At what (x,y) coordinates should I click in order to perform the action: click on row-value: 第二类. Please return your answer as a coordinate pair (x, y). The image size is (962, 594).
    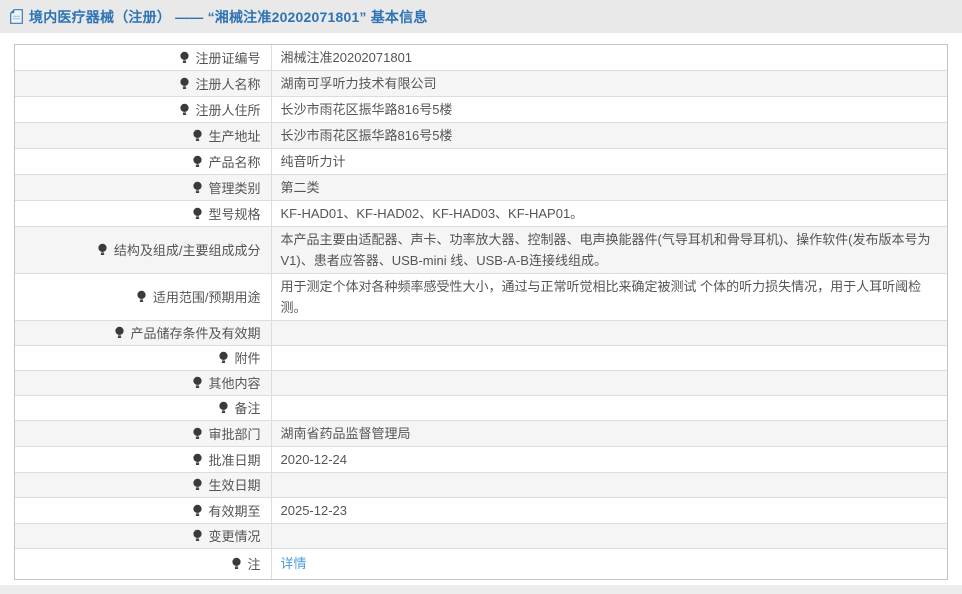
    Looking at the image, I should click on (300, 187).